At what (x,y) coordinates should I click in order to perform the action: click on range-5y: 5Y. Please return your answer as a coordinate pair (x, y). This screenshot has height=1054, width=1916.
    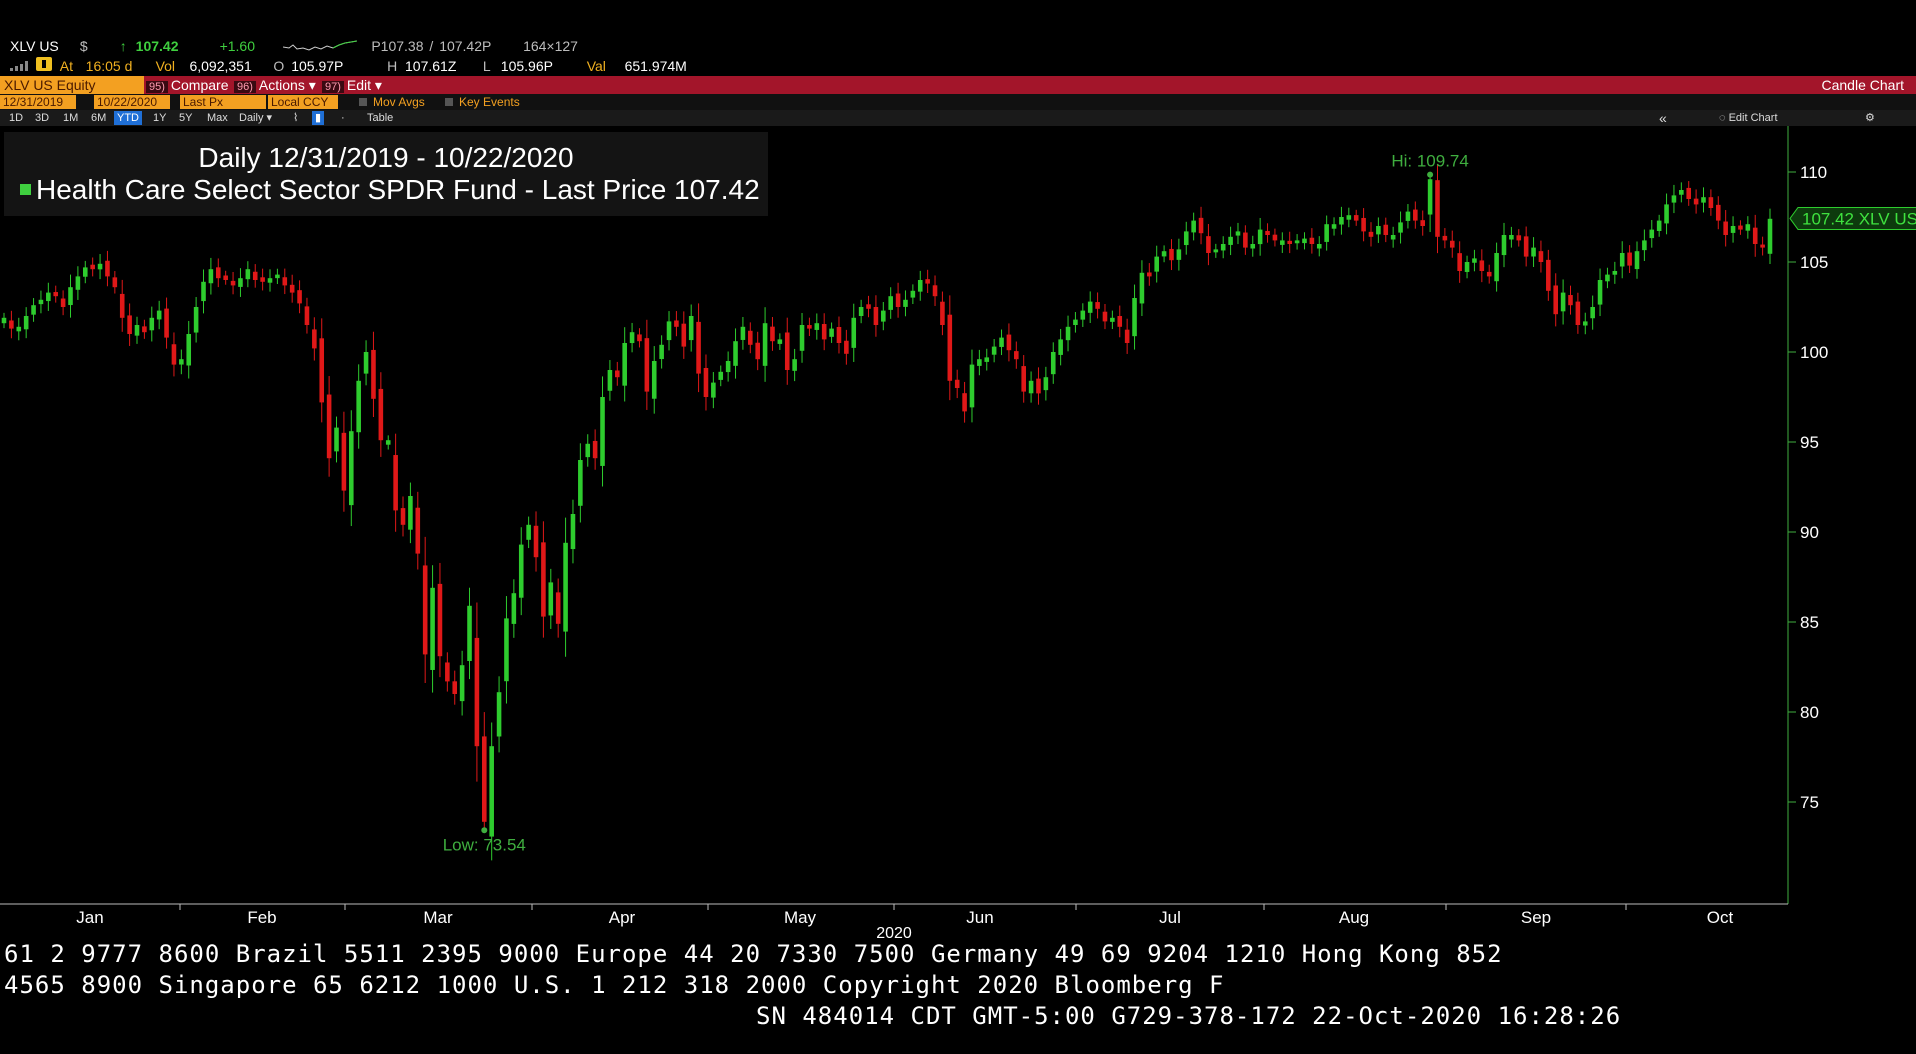
    Looking at the image, I should click on (185, 118).